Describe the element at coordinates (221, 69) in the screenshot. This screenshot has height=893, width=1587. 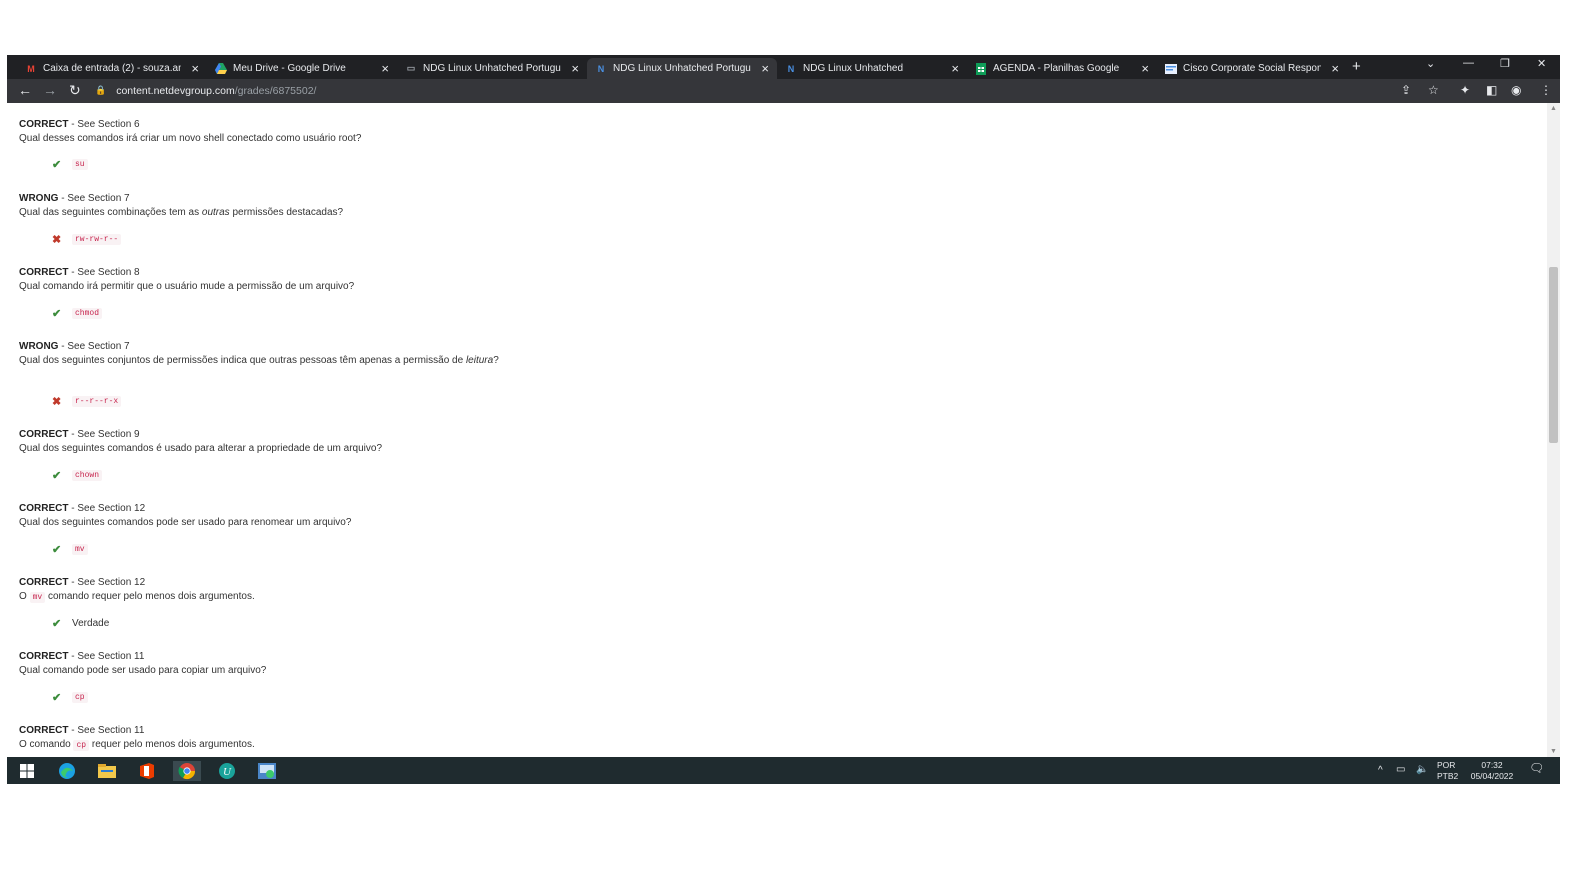
I see `drive-icon` at that location.